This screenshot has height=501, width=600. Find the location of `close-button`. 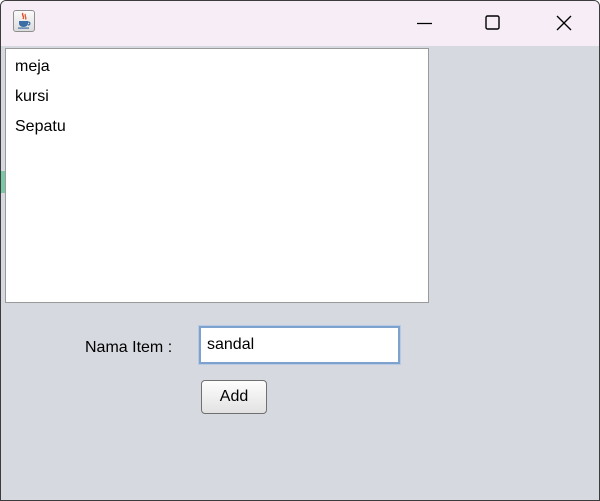

close-button is located at coordinates (564, 23).